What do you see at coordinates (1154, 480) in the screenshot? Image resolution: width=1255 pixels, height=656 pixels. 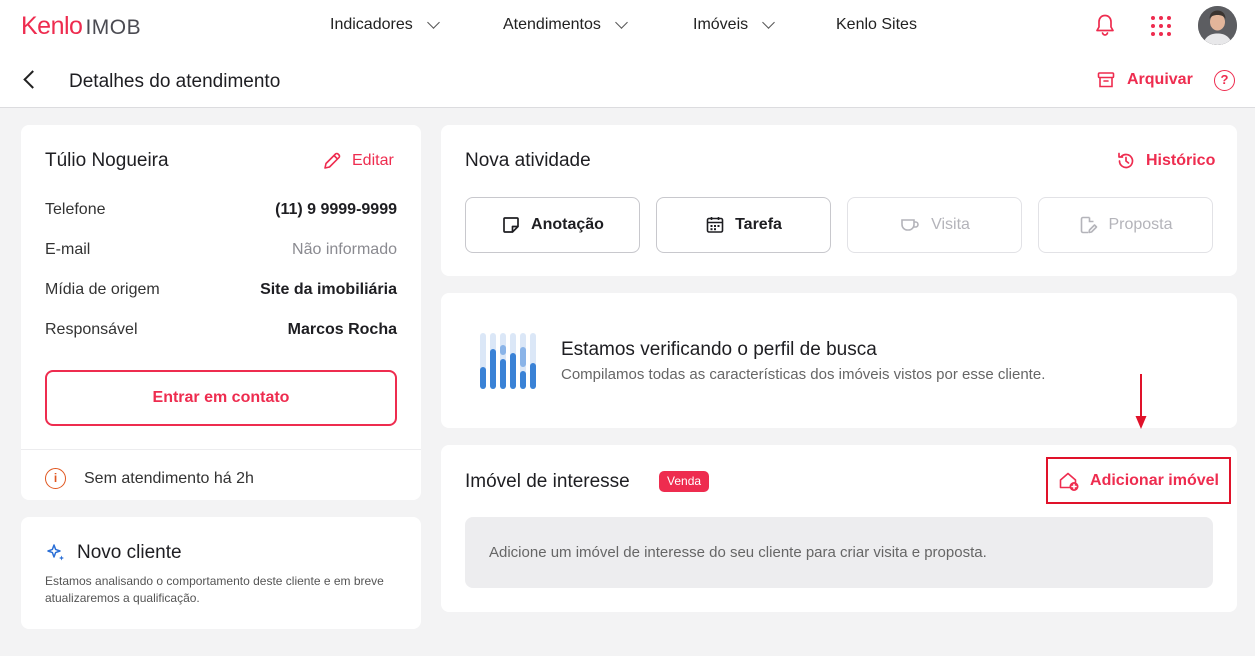 I see `add-property-label: Adicionar imóvel` at bounding box center [1154, 480].